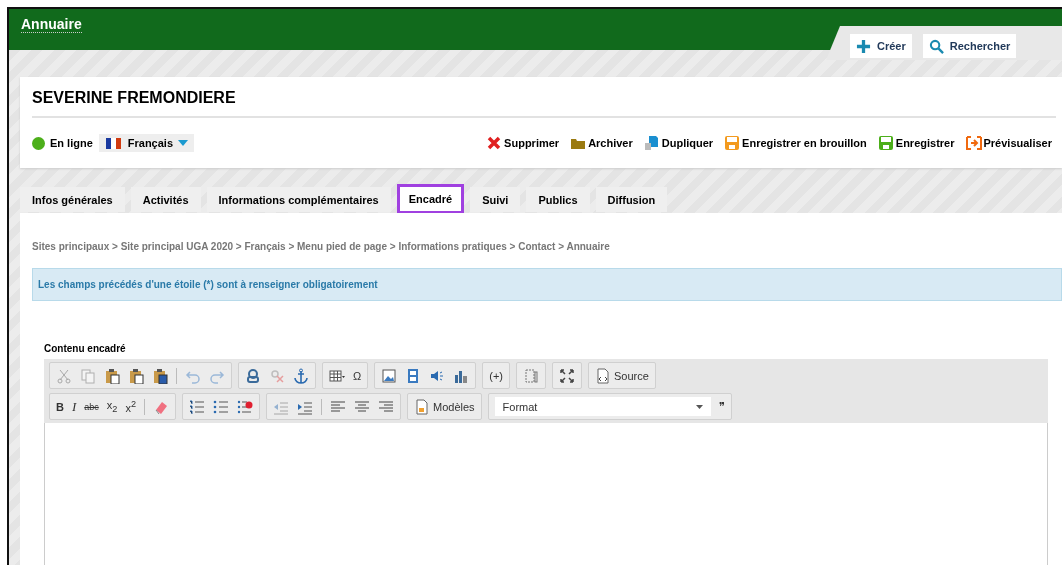 This screenshot has height=565, width=1062. Describe the element at coordinates (113, 143) in the screenshot. I see `flag-icon` at that location.